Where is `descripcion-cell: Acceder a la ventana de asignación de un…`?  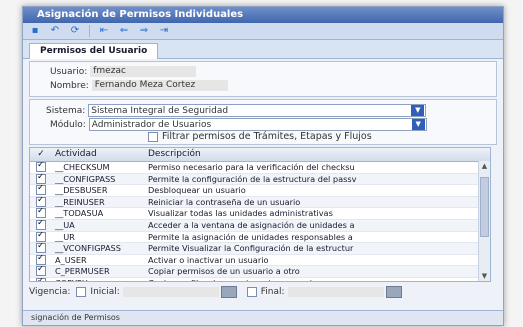
descripcion-cell: Acceder a la ventana de asignación de un… is located at coordinates (251, 224).